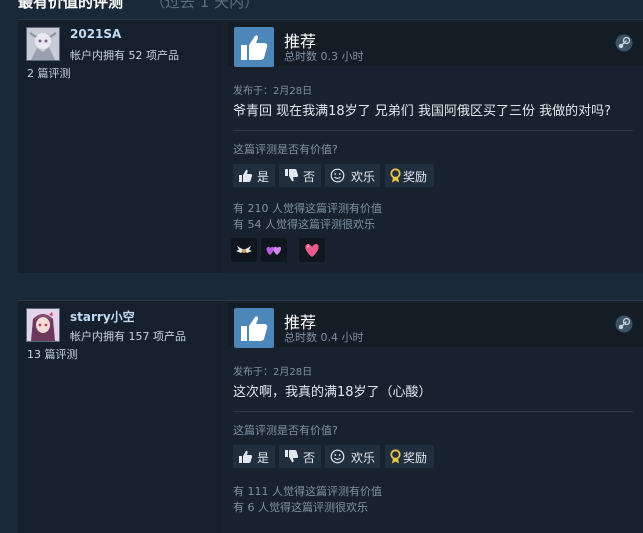 This screenshot has height=533, width=643. I want to click on review-count: 2 篇评测, so click(49, 73).